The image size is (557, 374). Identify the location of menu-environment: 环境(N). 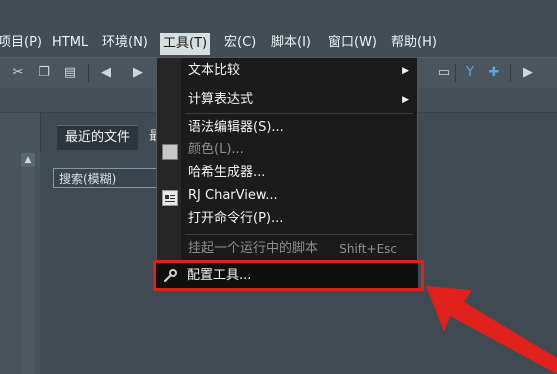
(125, 43).